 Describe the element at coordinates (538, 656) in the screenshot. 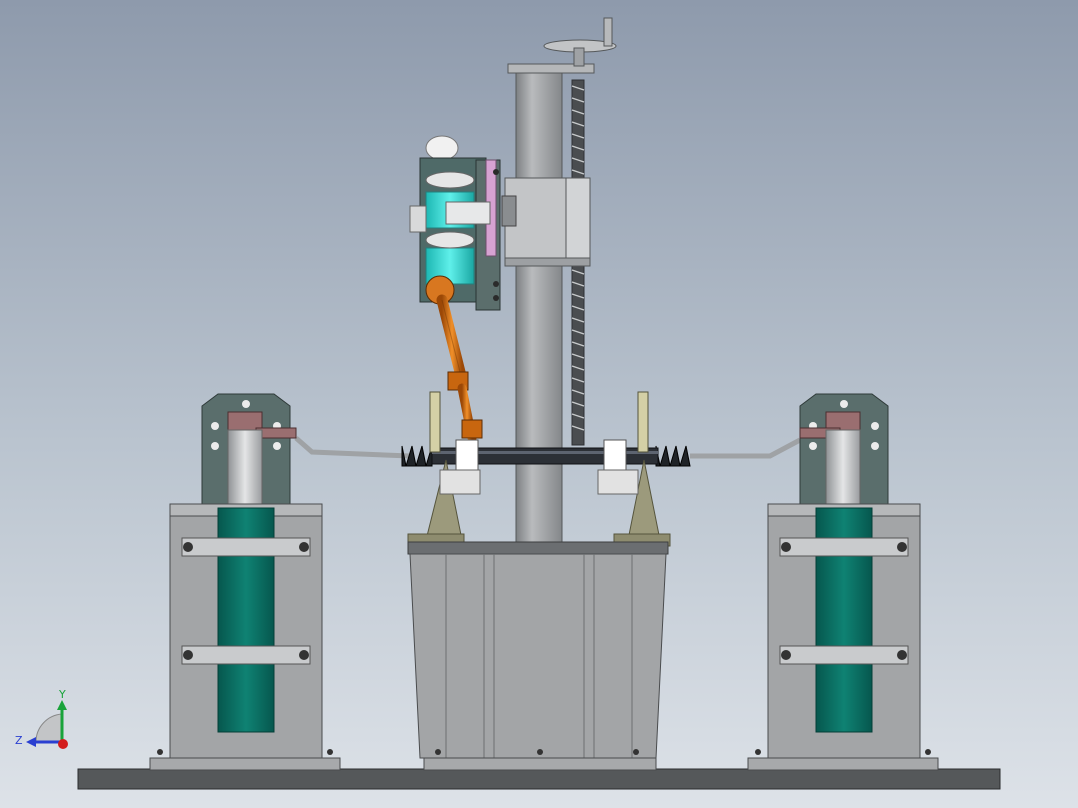

I see `center-pedestal` at that location.